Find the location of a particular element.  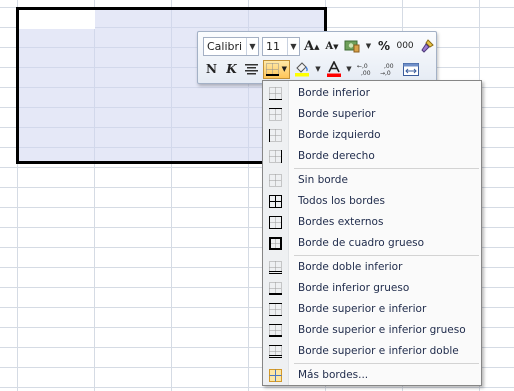

menu-item-label: Borde superior is located at coordinates (337, 114).